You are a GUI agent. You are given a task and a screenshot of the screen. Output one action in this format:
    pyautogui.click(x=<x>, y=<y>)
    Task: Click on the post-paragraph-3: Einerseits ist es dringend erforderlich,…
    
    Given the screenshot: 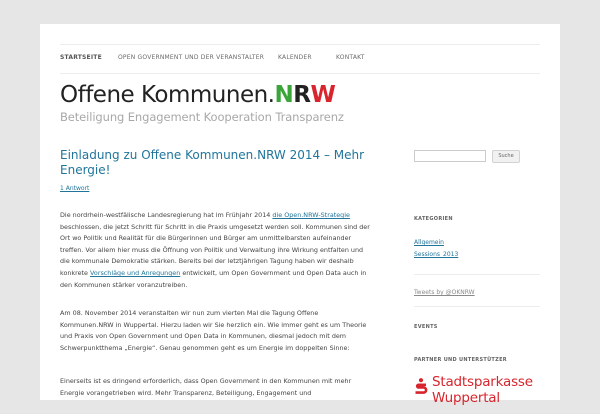 What is the action you would take?
    pyautogui.click(x=206, y=387)
    